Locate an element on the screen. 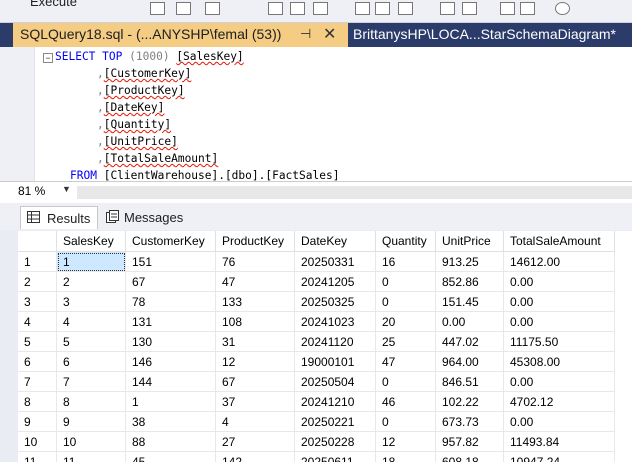 The image size is (632, 462). table-cell: 88 is located at coordinates (170, 441).